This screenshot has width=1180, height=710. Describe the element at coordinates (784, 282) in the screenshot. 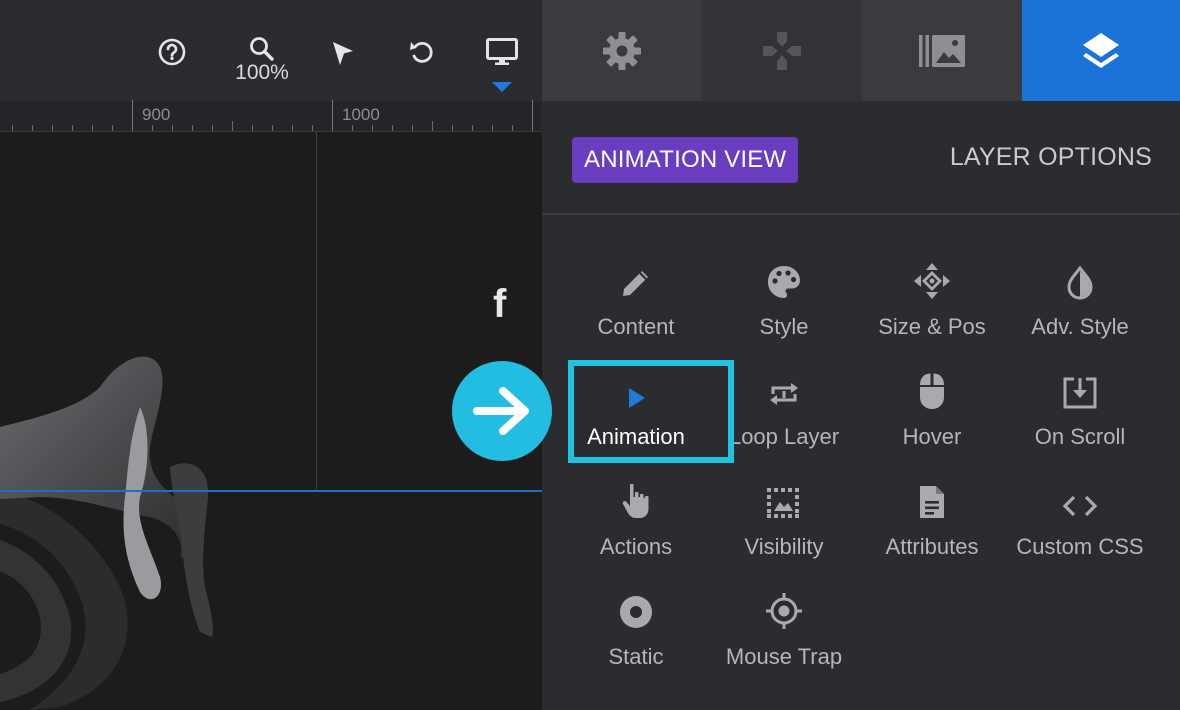

I see `palette-icon` at that location.